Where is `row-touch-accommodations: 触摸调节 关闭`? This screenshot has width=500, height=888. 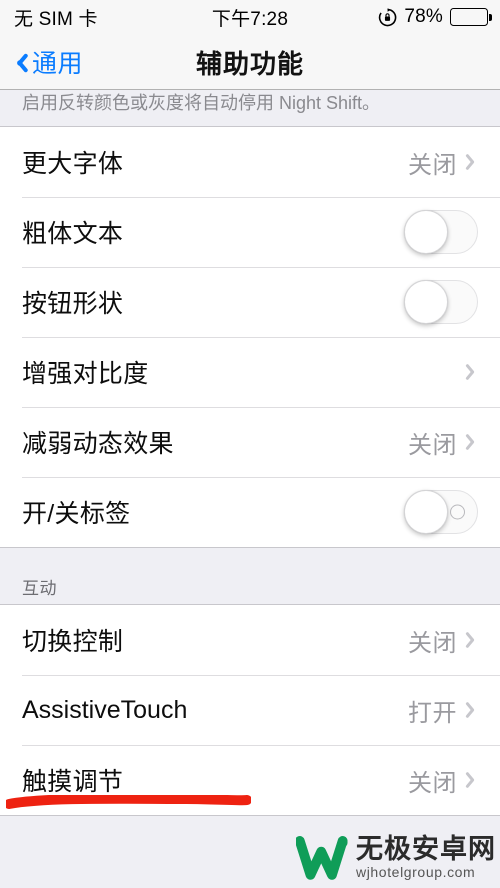
row-touch-accommodations: 触摸调节 关闭 is located at coordinates (250, 780).